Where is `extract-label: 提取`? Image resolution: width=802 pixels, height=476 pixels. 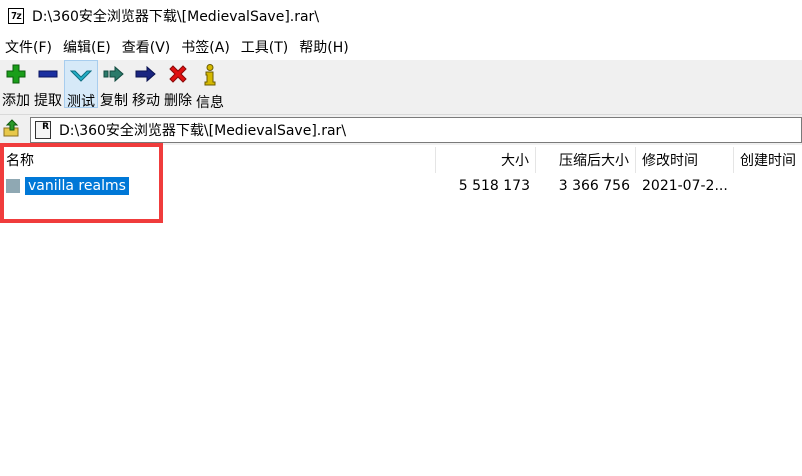 extract-label: 提取 is located at coordinates (48, 101).